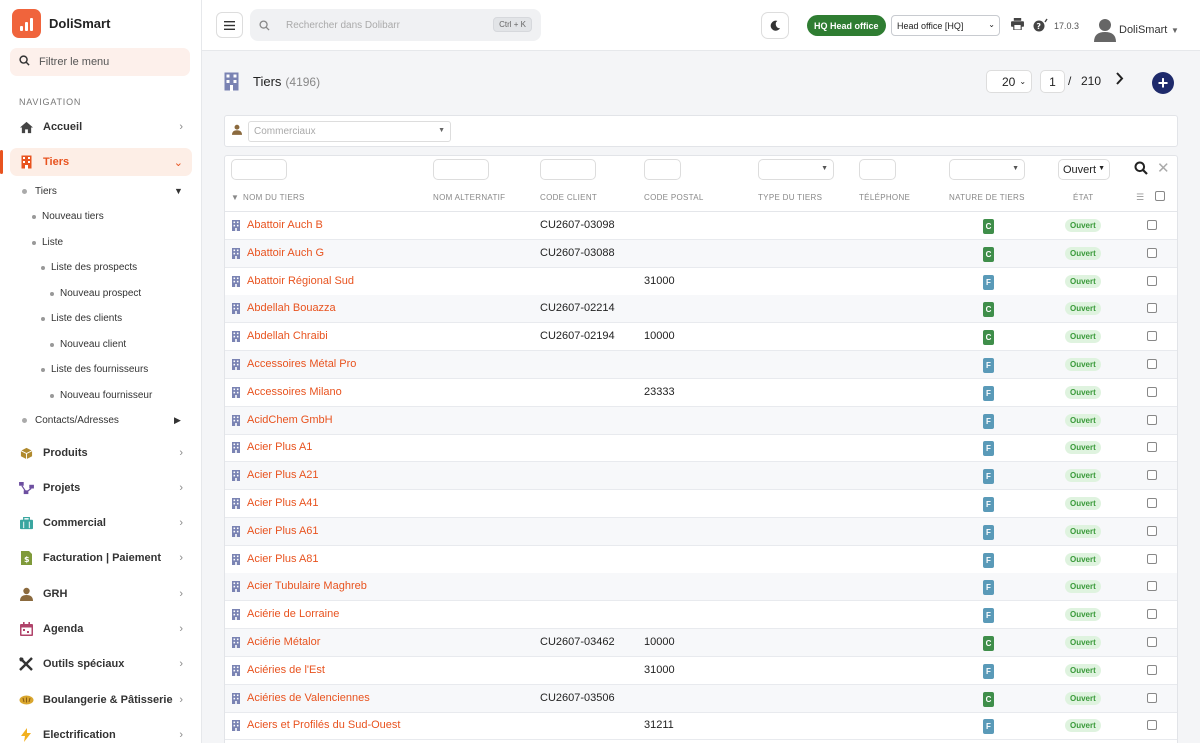  I want to click on global-search-input: Rechercher dans Dolibarr Ctrl + K, so click(395, 25).